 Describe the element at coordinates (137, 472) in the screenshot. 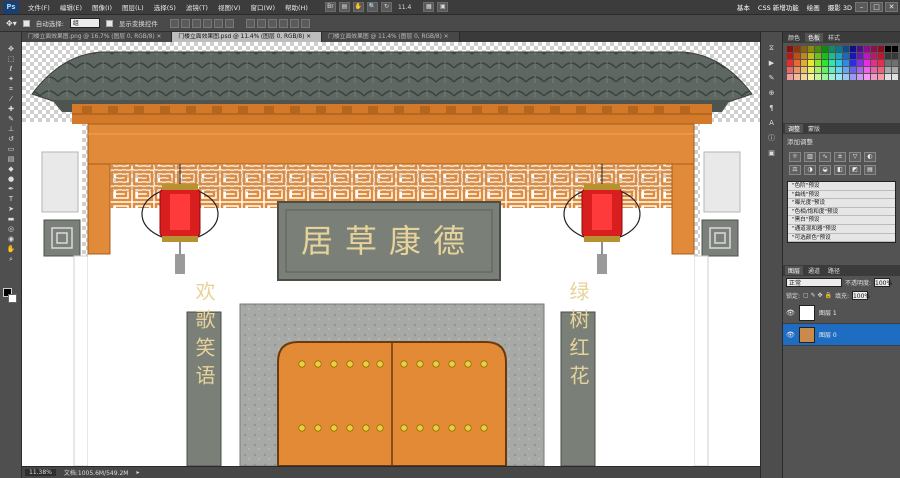

I see `status-arrow-icon: ▸` at that location.